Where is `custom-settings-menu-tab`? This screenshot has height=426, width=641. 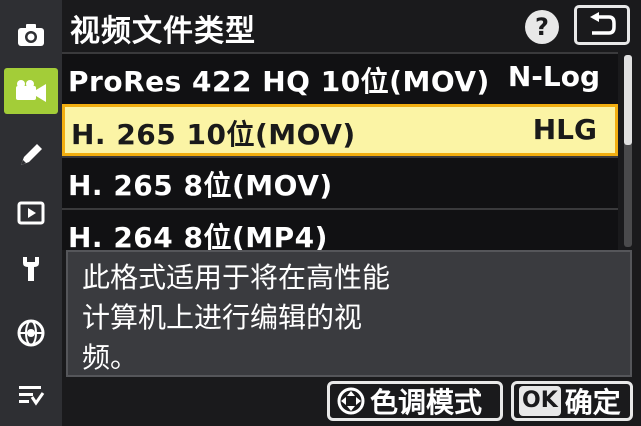
custom-settings-menu-tab is located at coordinates (31, 155).